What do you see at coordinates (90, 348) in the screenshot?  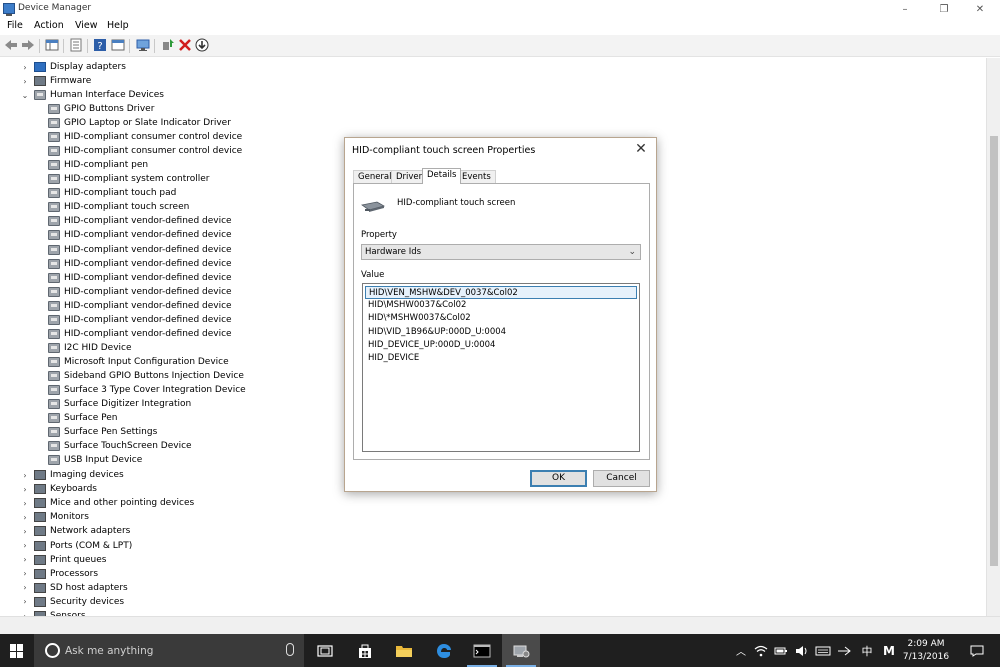 I see `hid-device-item: I2C HID Device` at bounding box center [90, 348].